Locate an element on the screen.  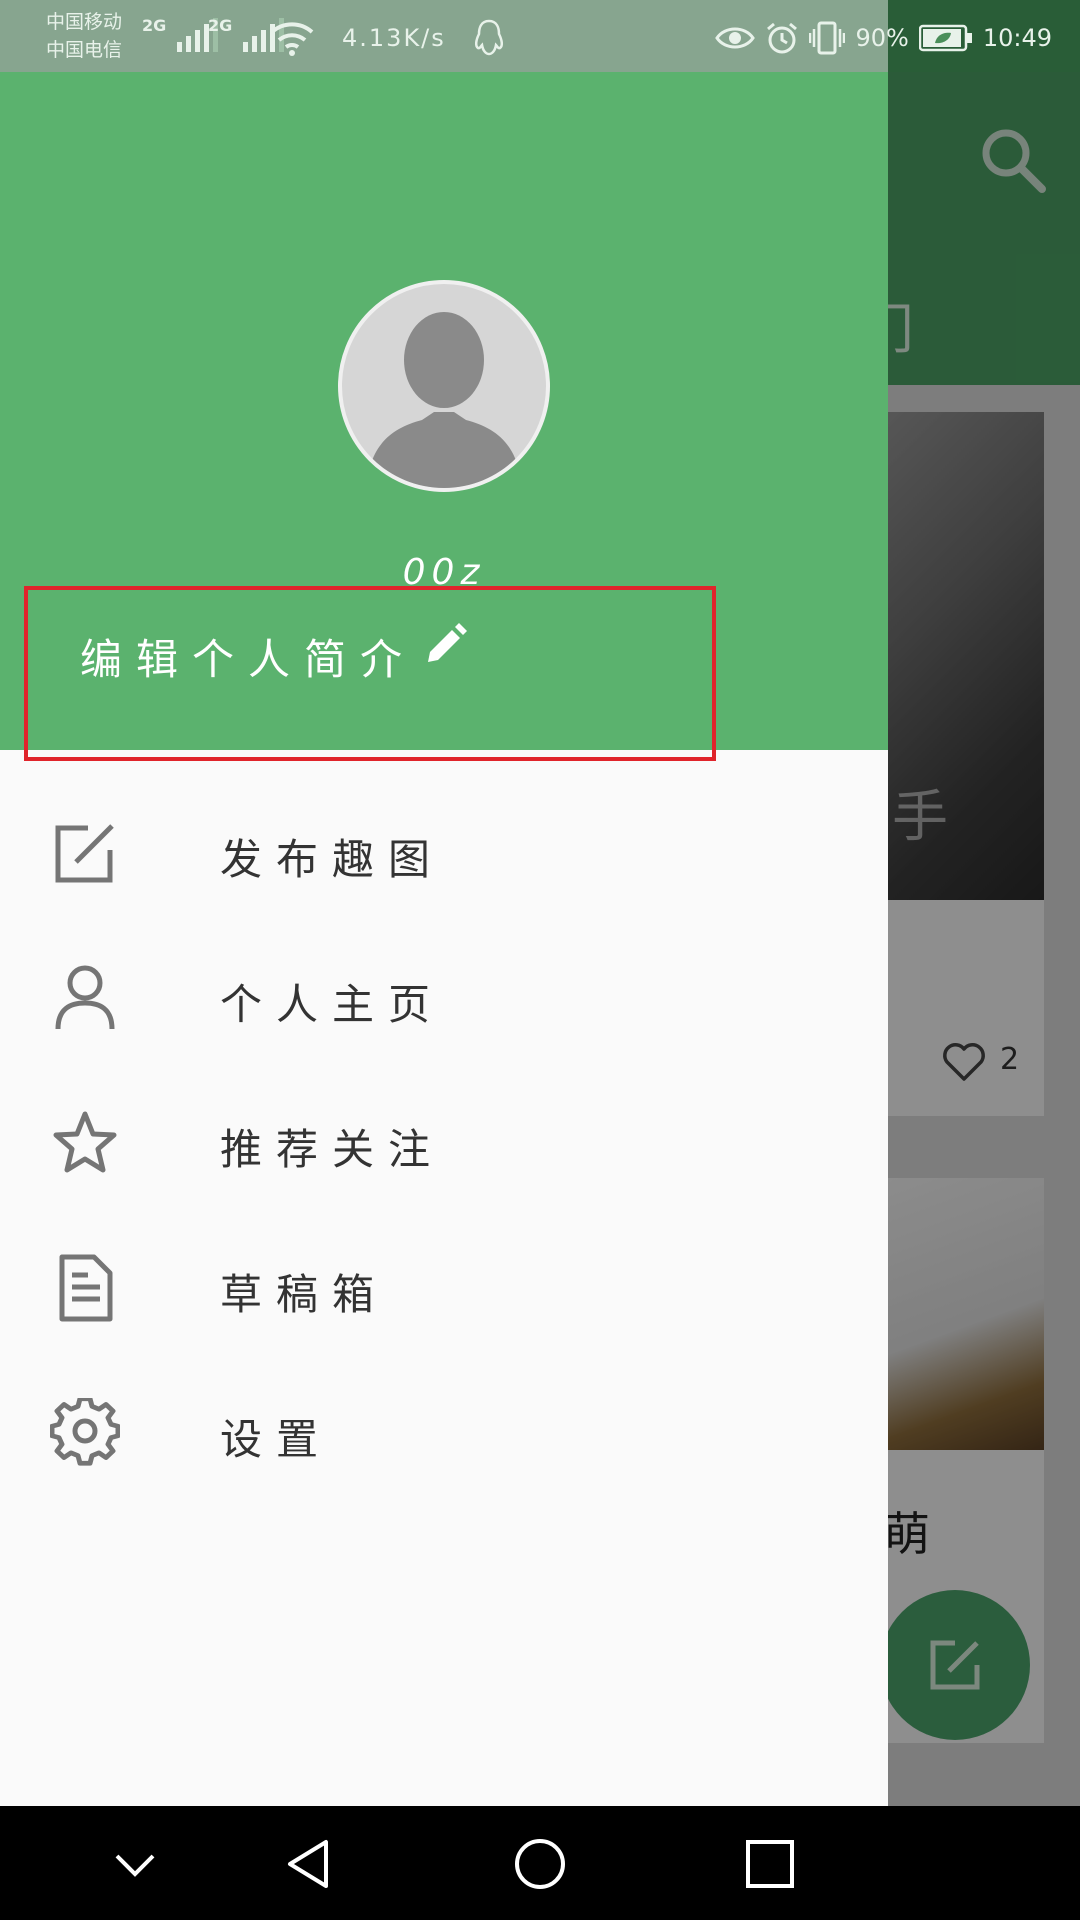
menu-label: 设置 is located at coordinates (276, 1439).